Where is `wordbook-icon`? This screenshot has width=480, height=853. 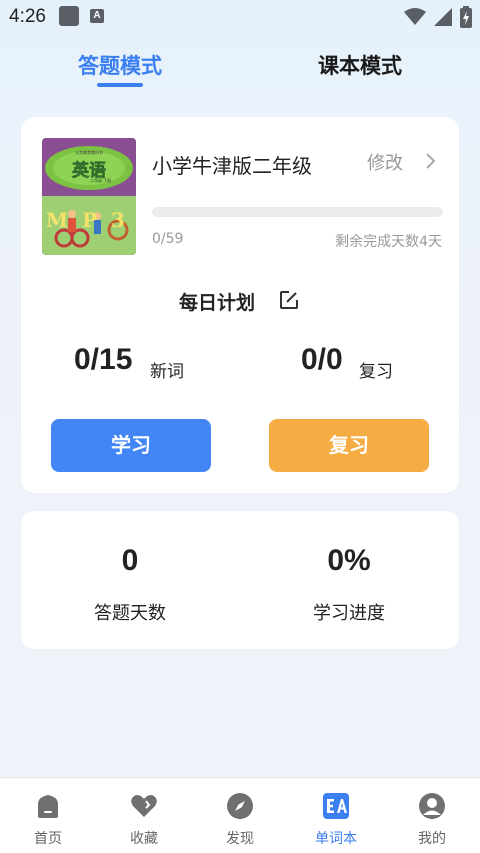
wordbook-icon is located at coordinates (336, 806).